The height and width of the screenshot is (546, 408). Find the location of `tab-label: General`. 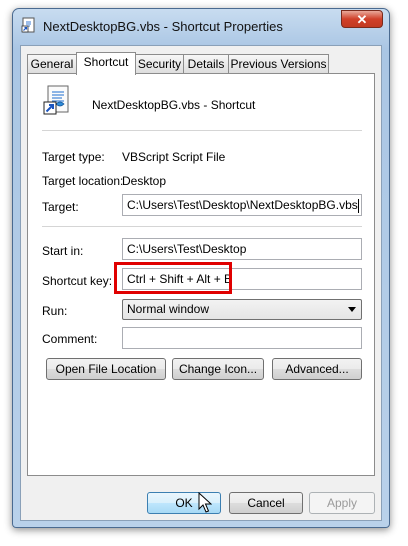

tab-label: General is located at coordinates (52, 64).